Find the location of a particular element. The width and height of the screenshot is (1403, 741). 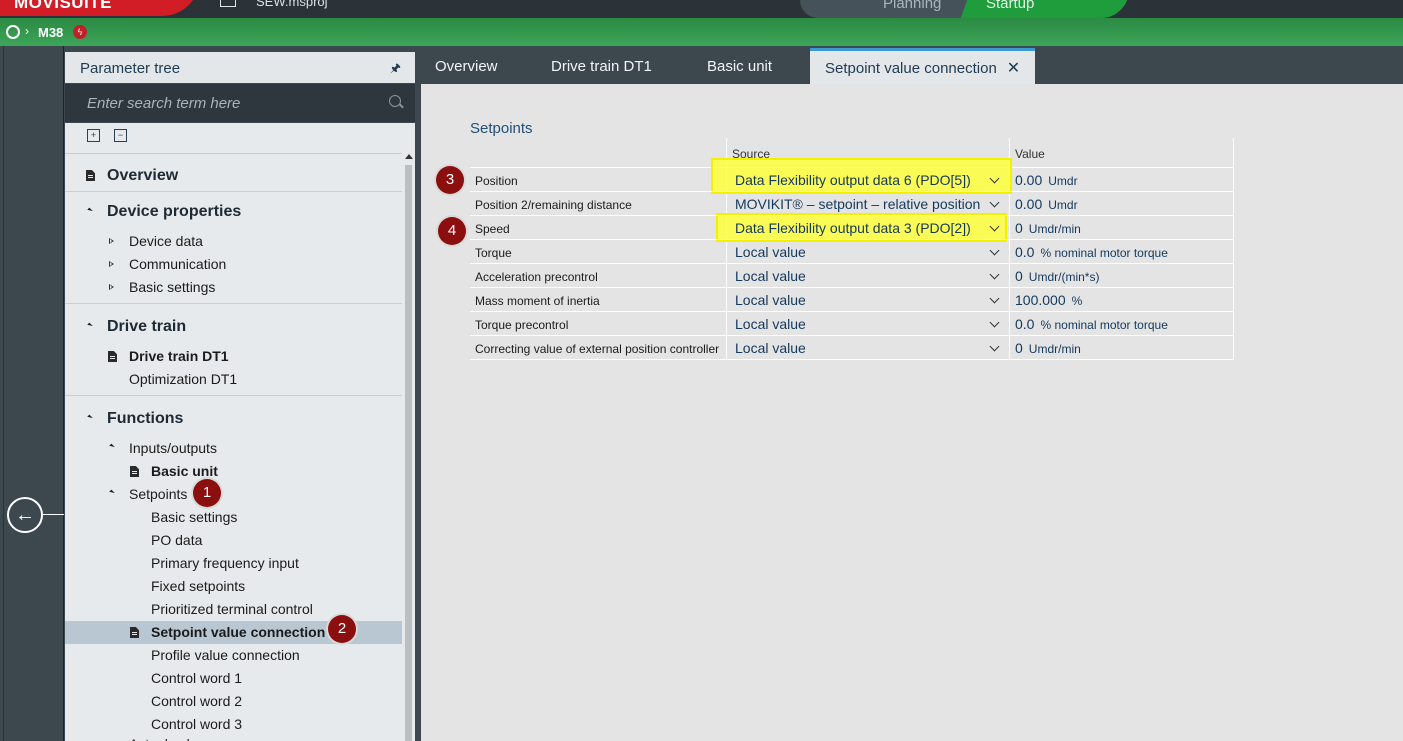

row-label: Torque precontrol is located at coordinates (522, 325).